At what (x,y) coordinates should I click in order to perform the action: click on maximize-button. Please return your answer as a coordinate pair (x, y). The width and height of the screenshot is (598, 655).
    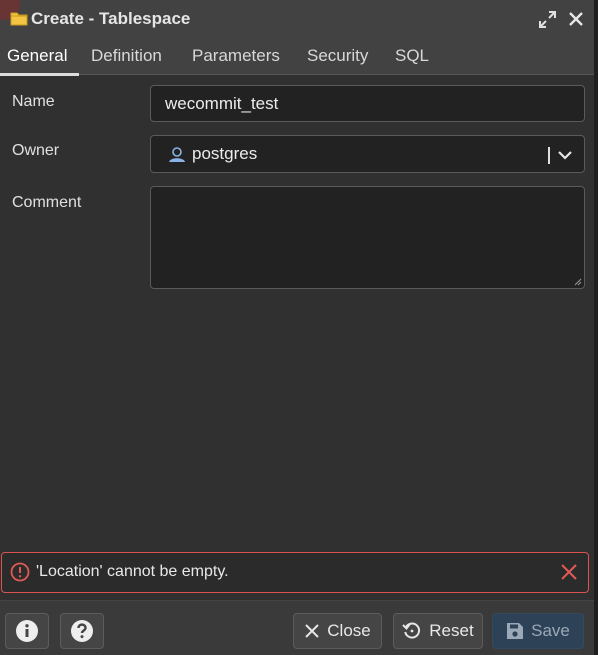
    Looking at the image, I should click on (547, 19).